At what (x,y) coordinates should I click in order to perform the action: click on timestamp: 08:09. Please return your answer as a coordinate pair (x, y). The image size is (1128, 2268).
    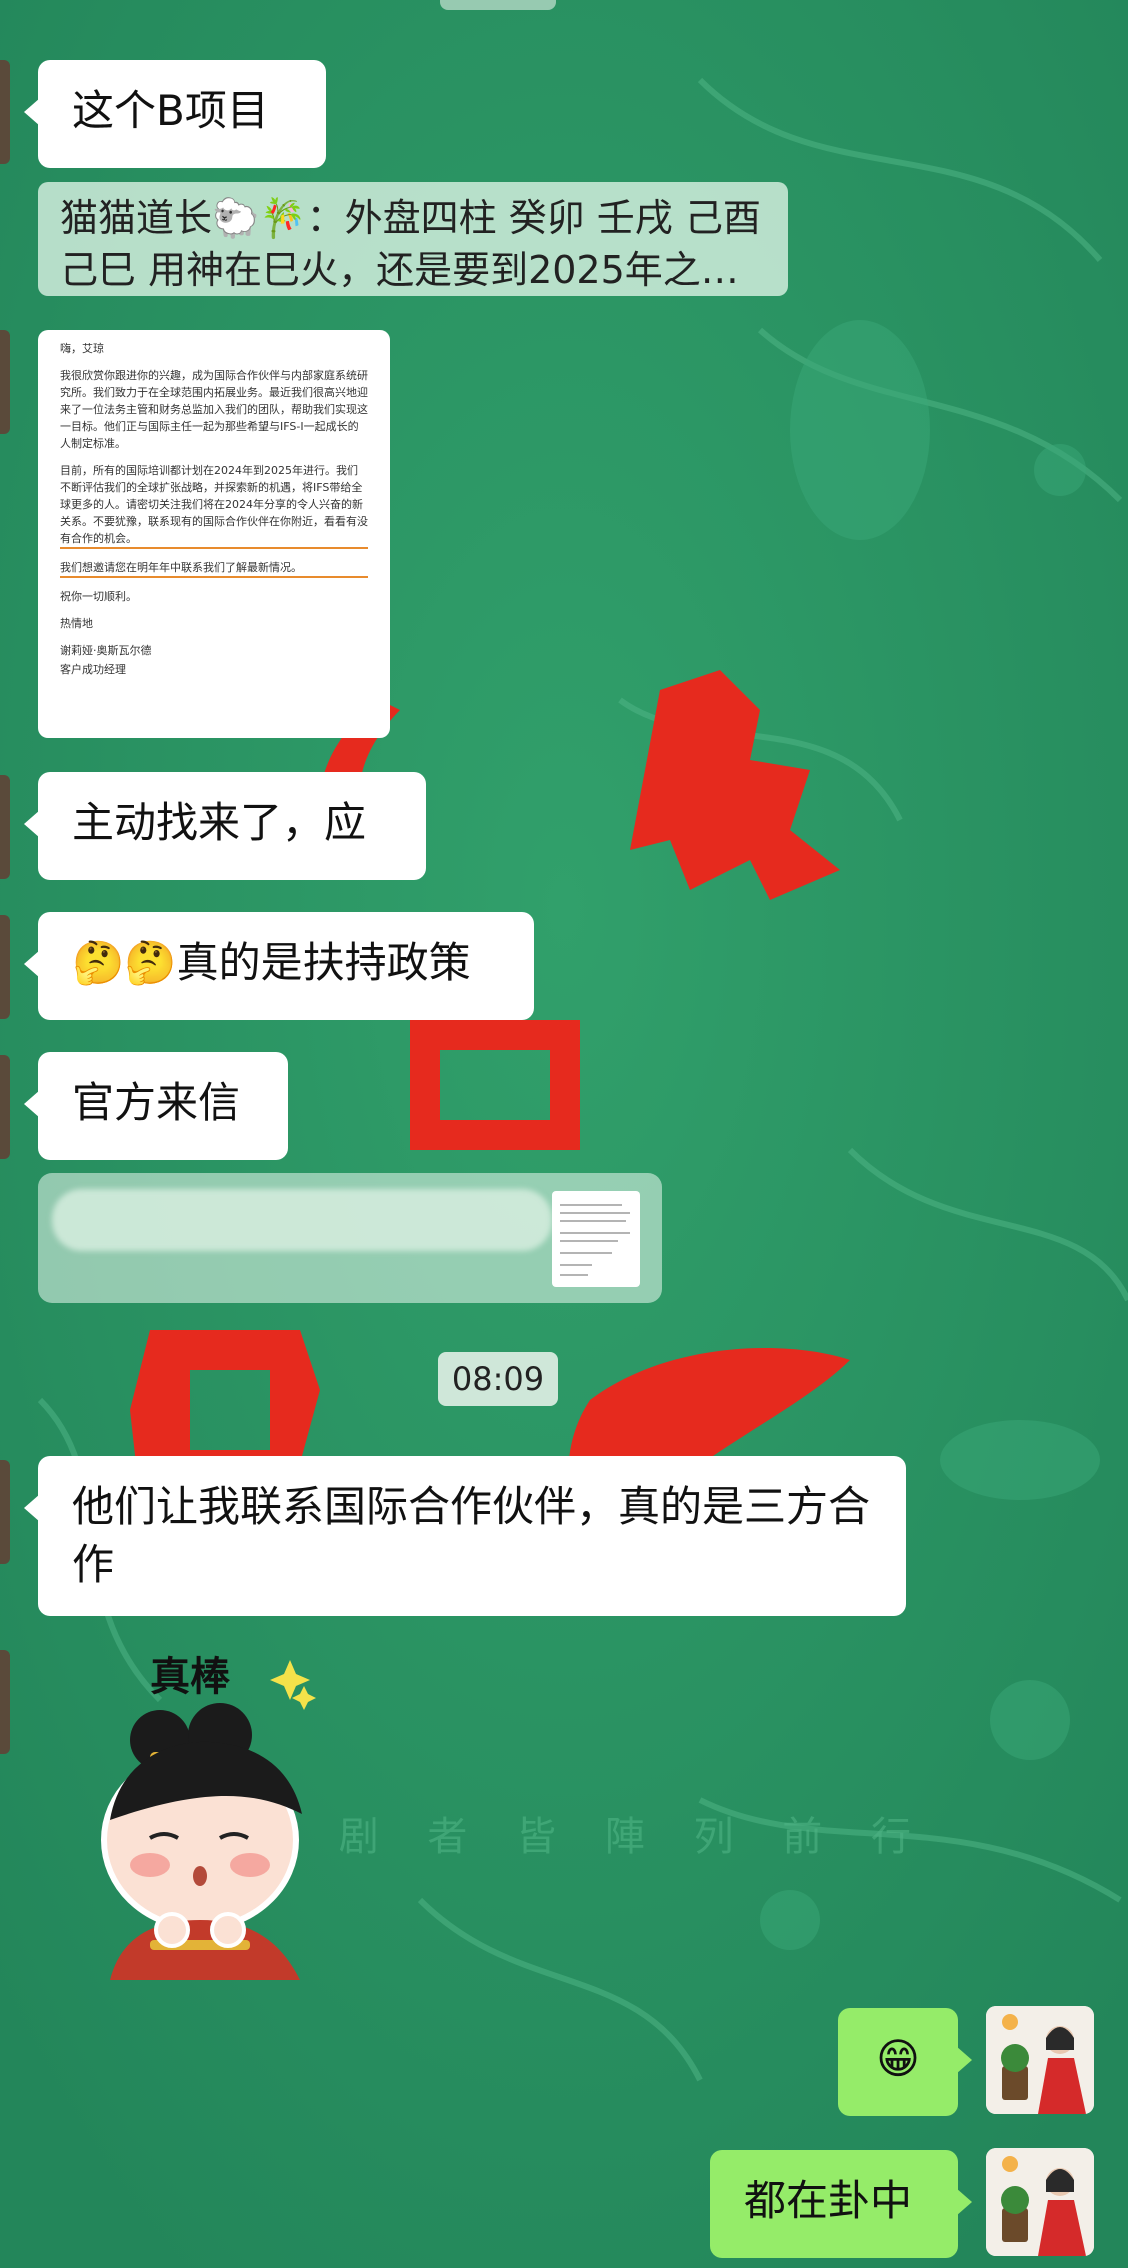
    Looking at the image, I should click on (498, 1379).